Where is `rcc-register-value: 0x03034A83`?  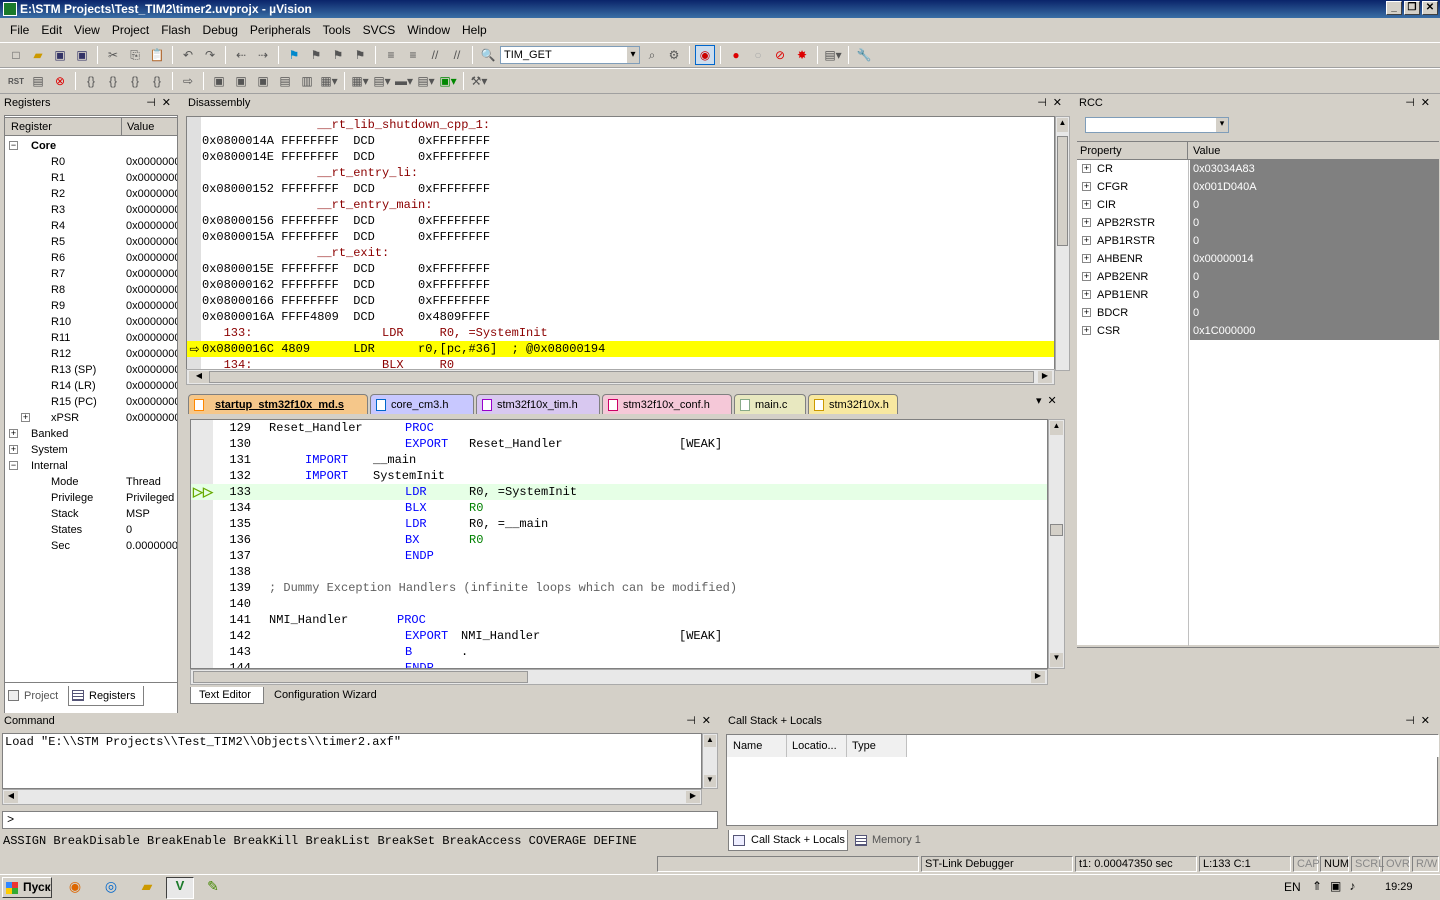
rcc-register-value: 0x03034A83 is located at coordinates (1314, 169).